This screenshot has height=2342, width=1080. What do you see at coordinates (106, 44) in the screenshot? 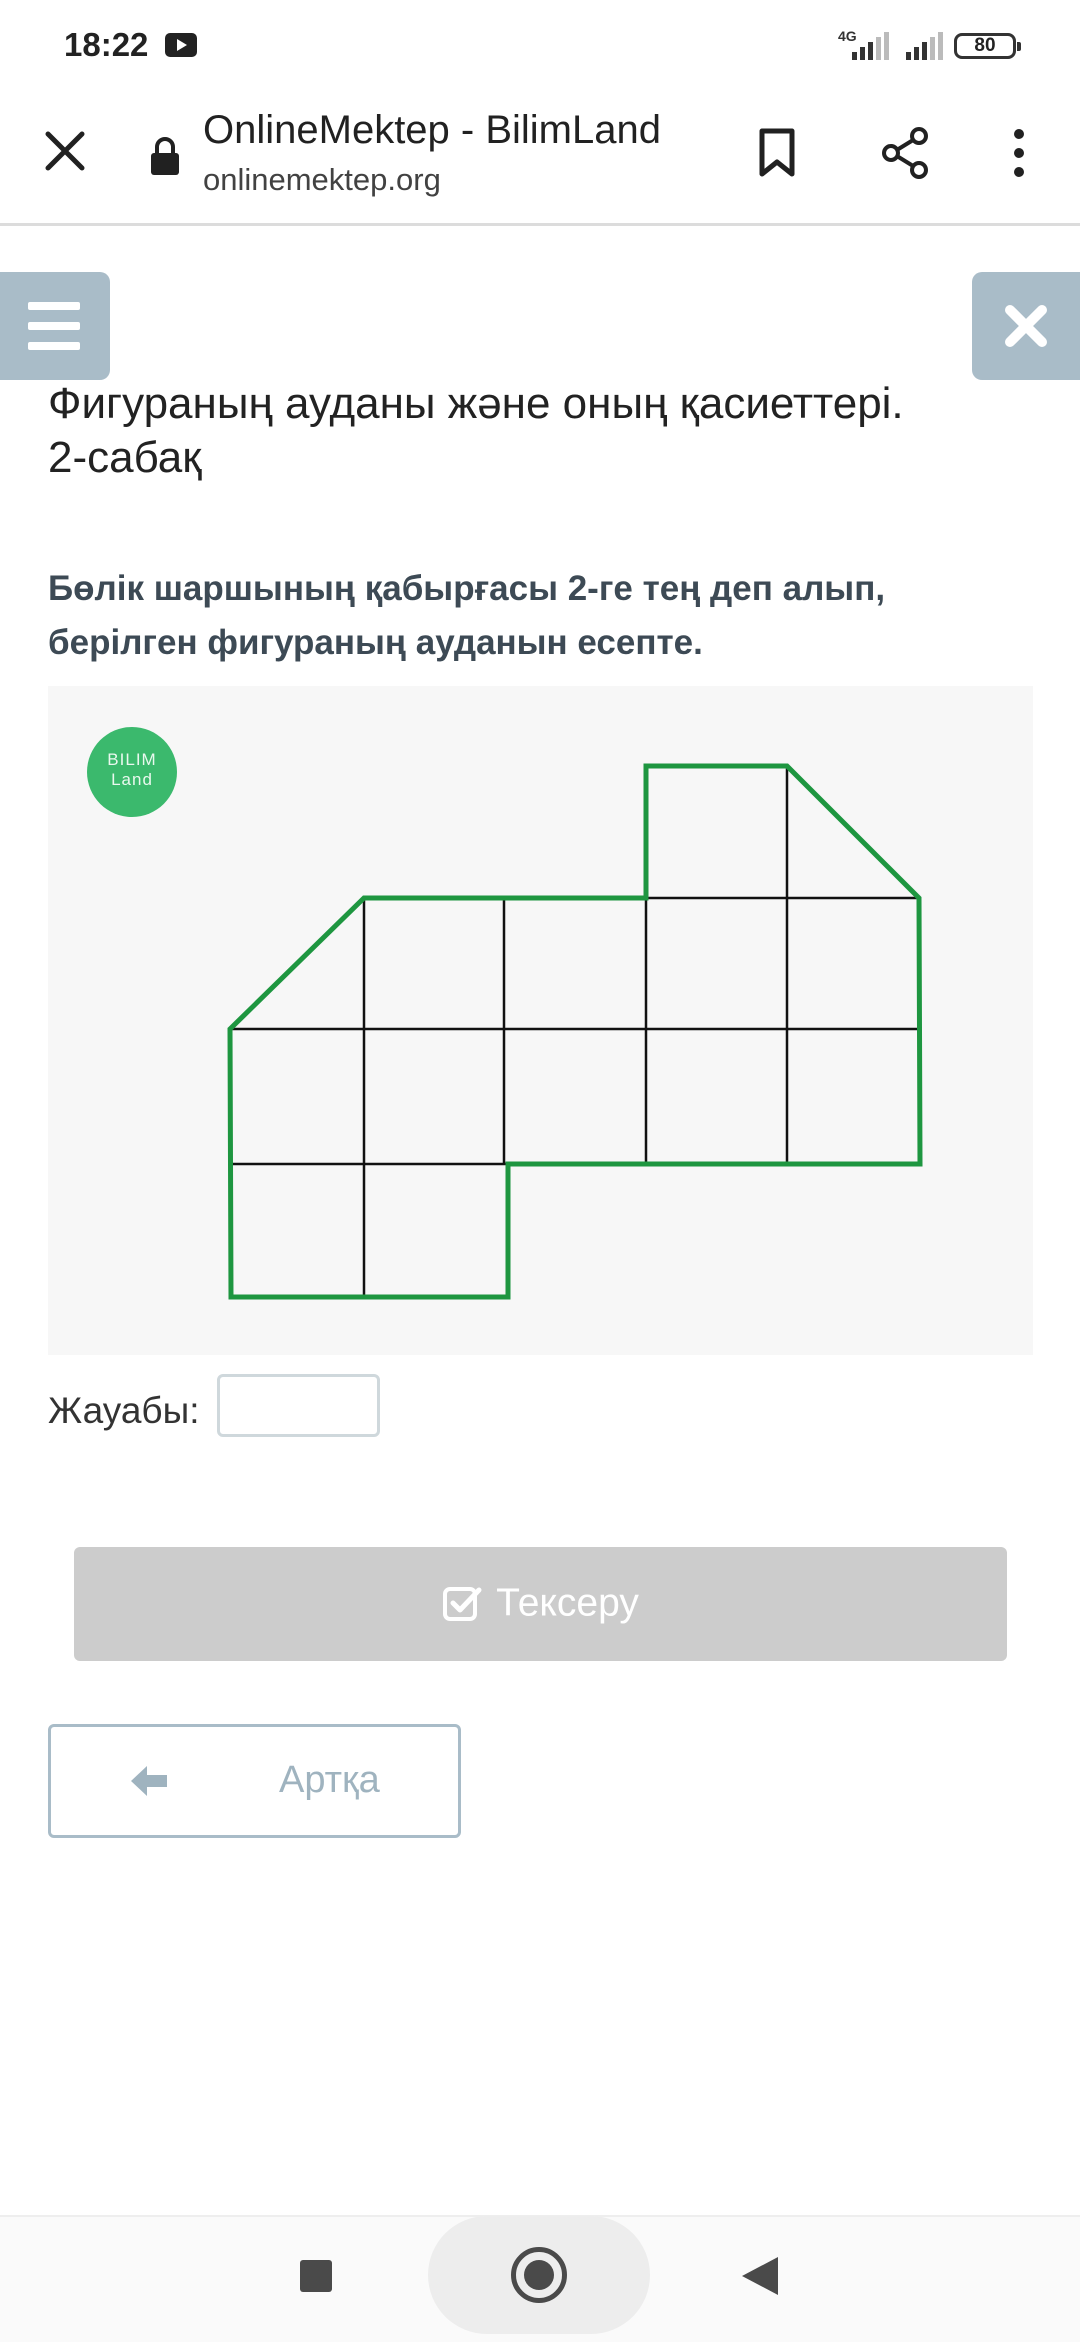
I see `status-time: 18:22` at bounding box center [106, 44].